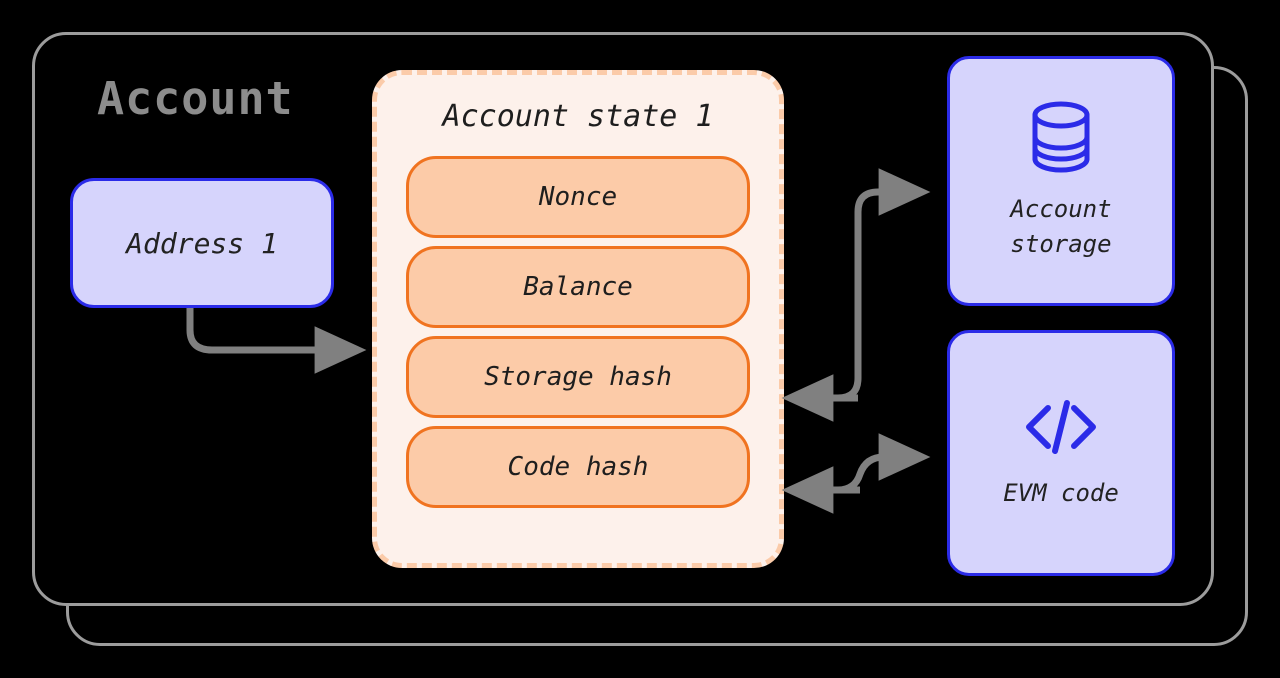  What do you see at coordinates (1061, 139) in the screenshot?
I see `database-icon` at bounding box center [1061, 139].